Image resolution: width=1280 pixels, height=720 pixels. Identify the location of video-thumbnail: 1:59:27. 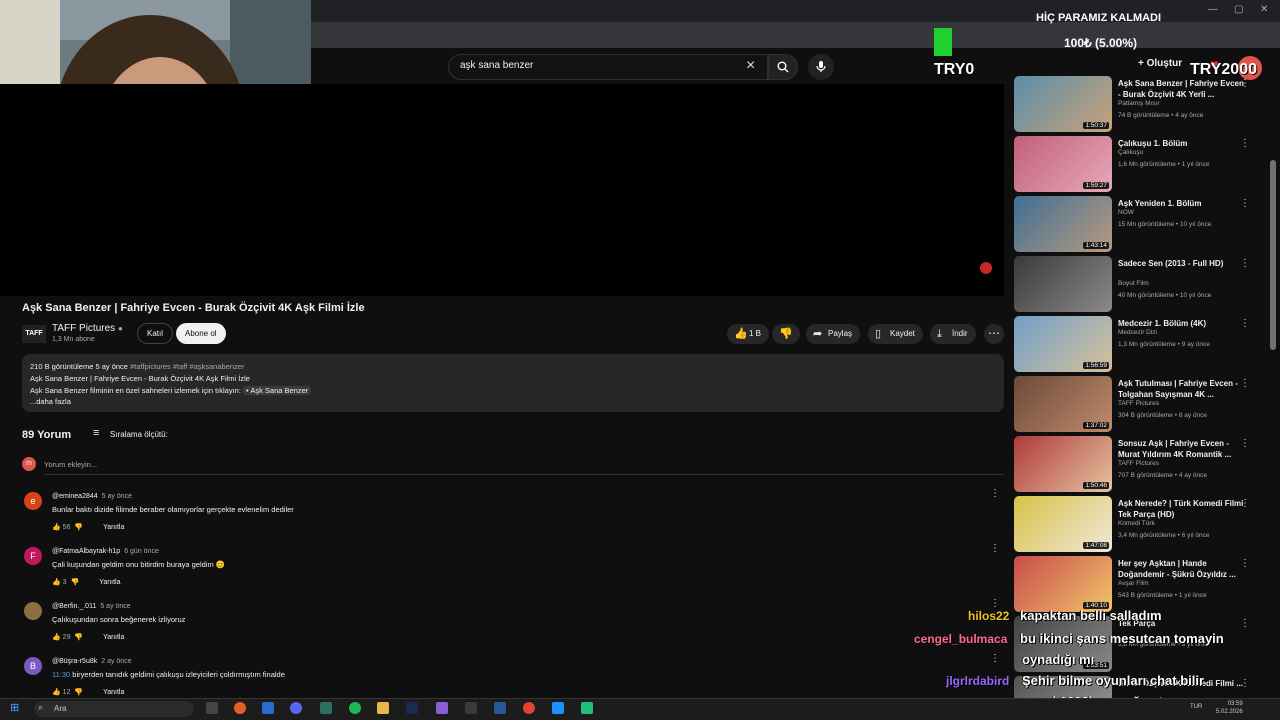
(1063, 164).